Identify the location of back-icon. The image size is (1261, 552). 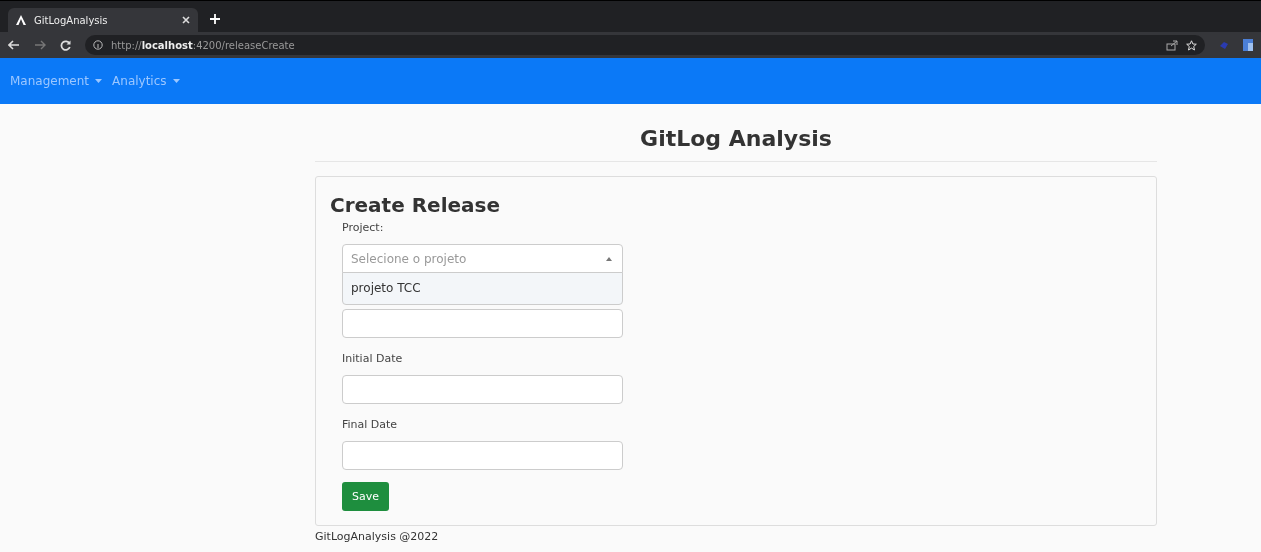
(14, 45).